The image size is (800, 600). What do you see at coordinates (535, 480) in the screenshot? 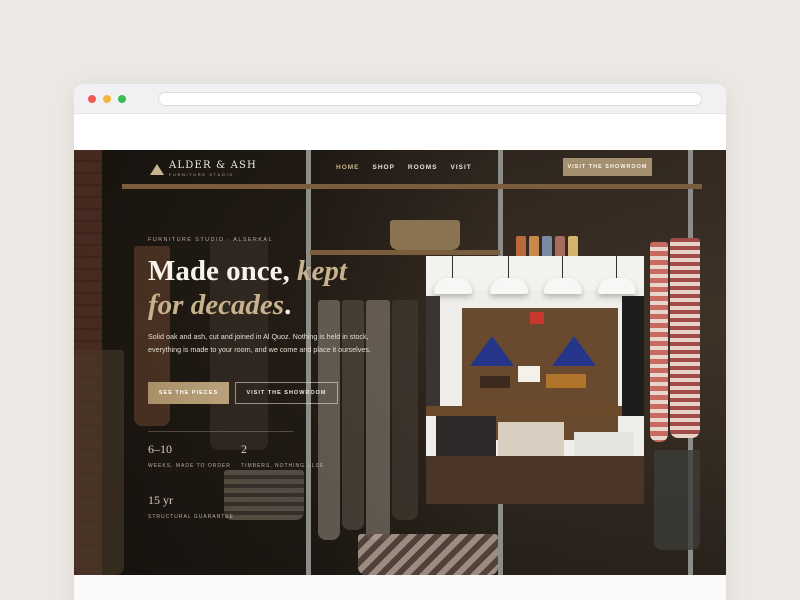
I see `photo-floor` at bounding box center [535, 480].